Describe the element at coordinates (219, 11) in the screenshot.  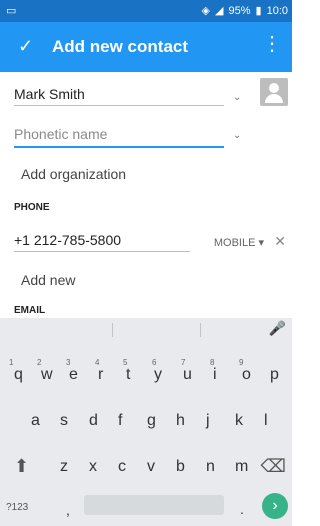
I see `signal-icon: ◢` at that location.